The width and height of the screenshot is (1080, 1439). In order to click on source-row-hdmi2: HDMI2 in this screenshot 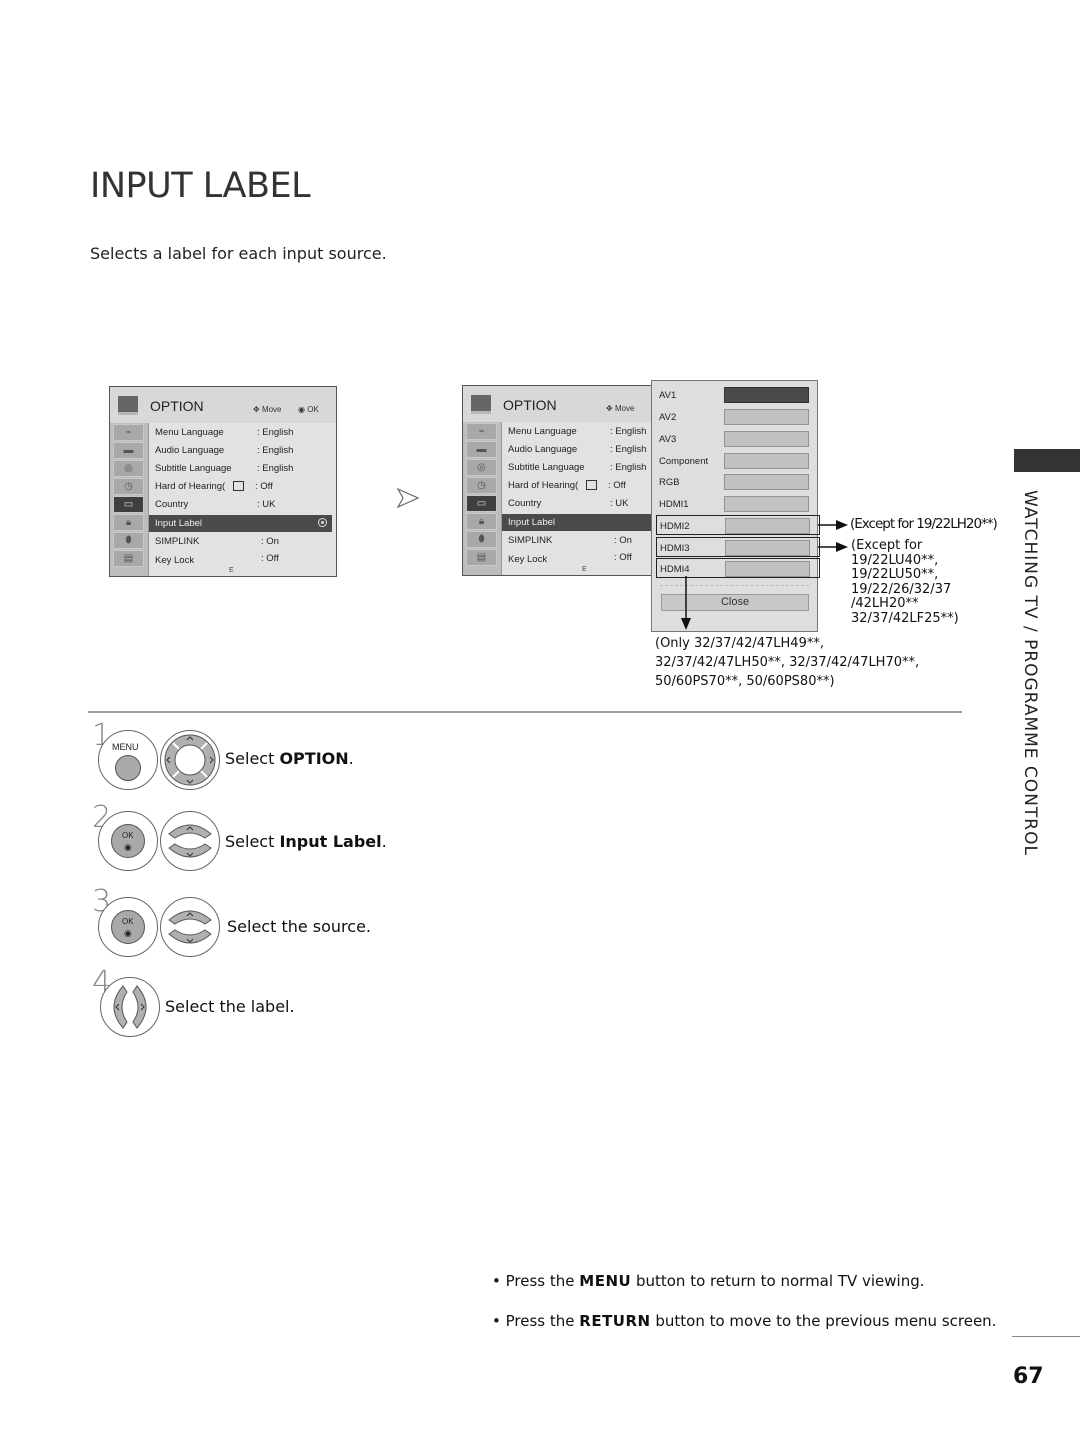, I will do `click(738, 525)`.